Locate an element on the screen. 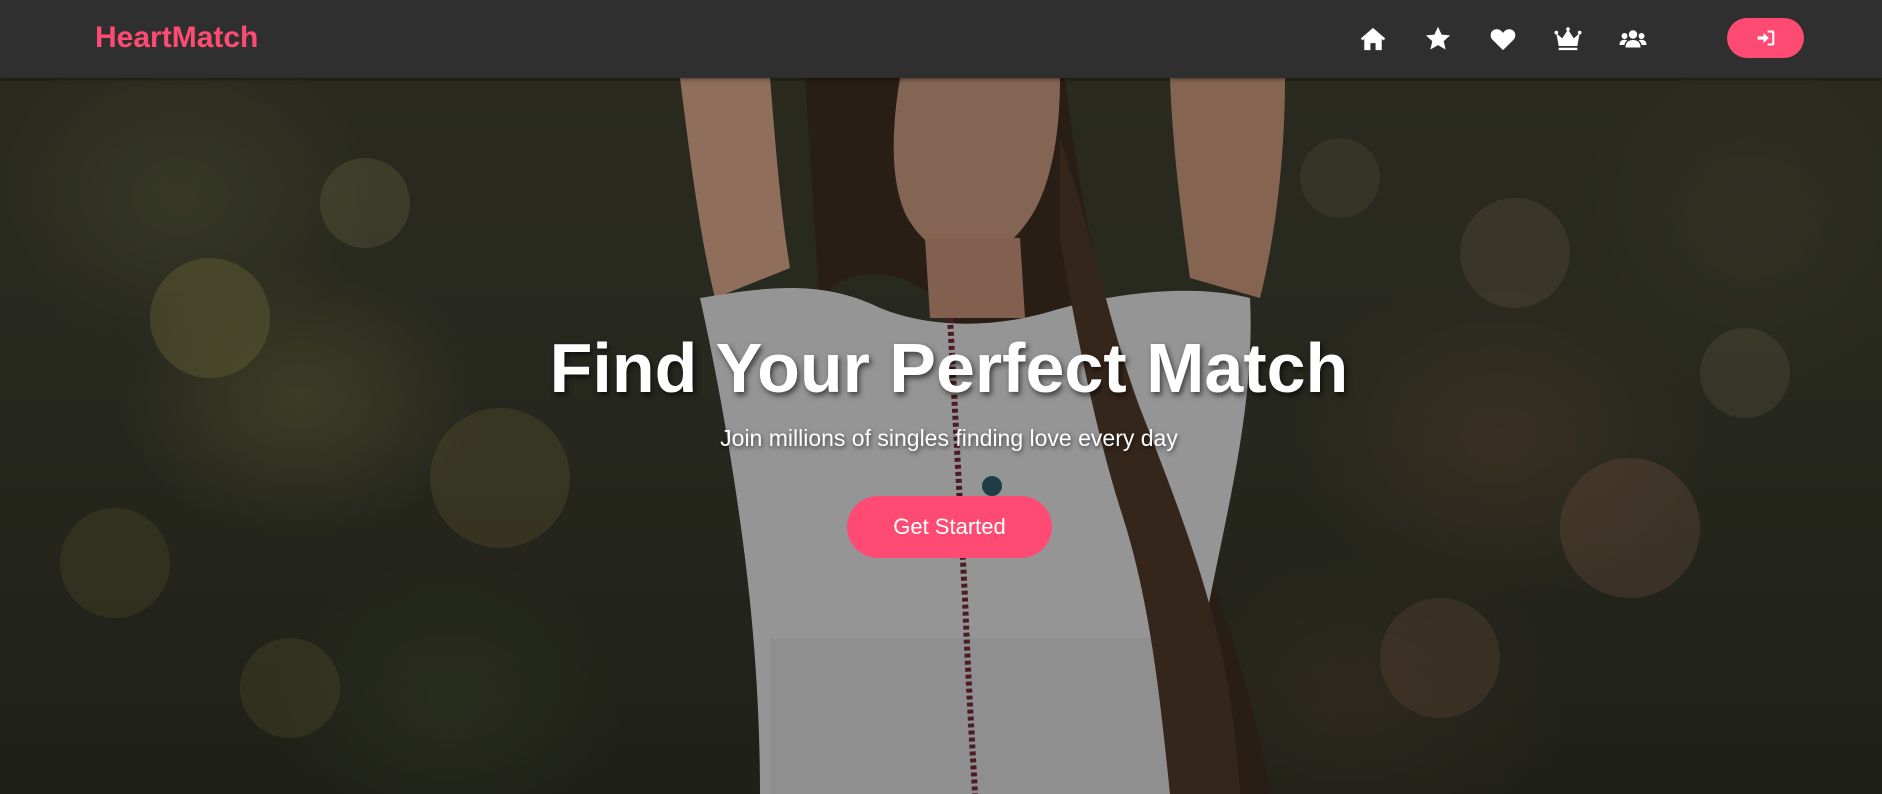 This screenshot has height=794, width=1882. users-icon is located at coordinates (1633, 39).